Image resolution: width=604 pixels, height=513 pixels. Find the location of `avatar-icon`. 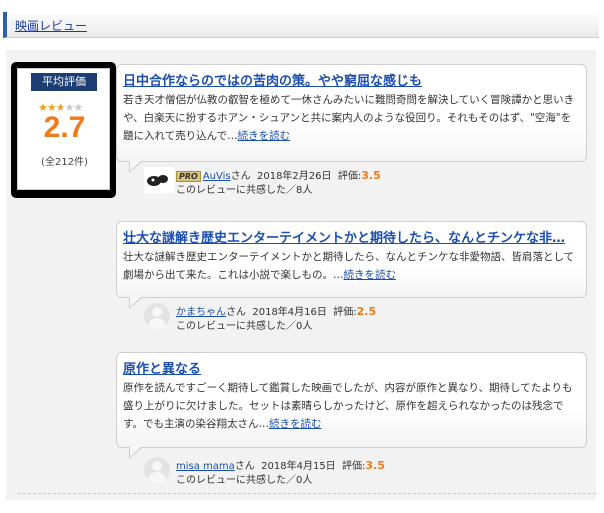

avatar-icon is located at coordinates (157, 180).